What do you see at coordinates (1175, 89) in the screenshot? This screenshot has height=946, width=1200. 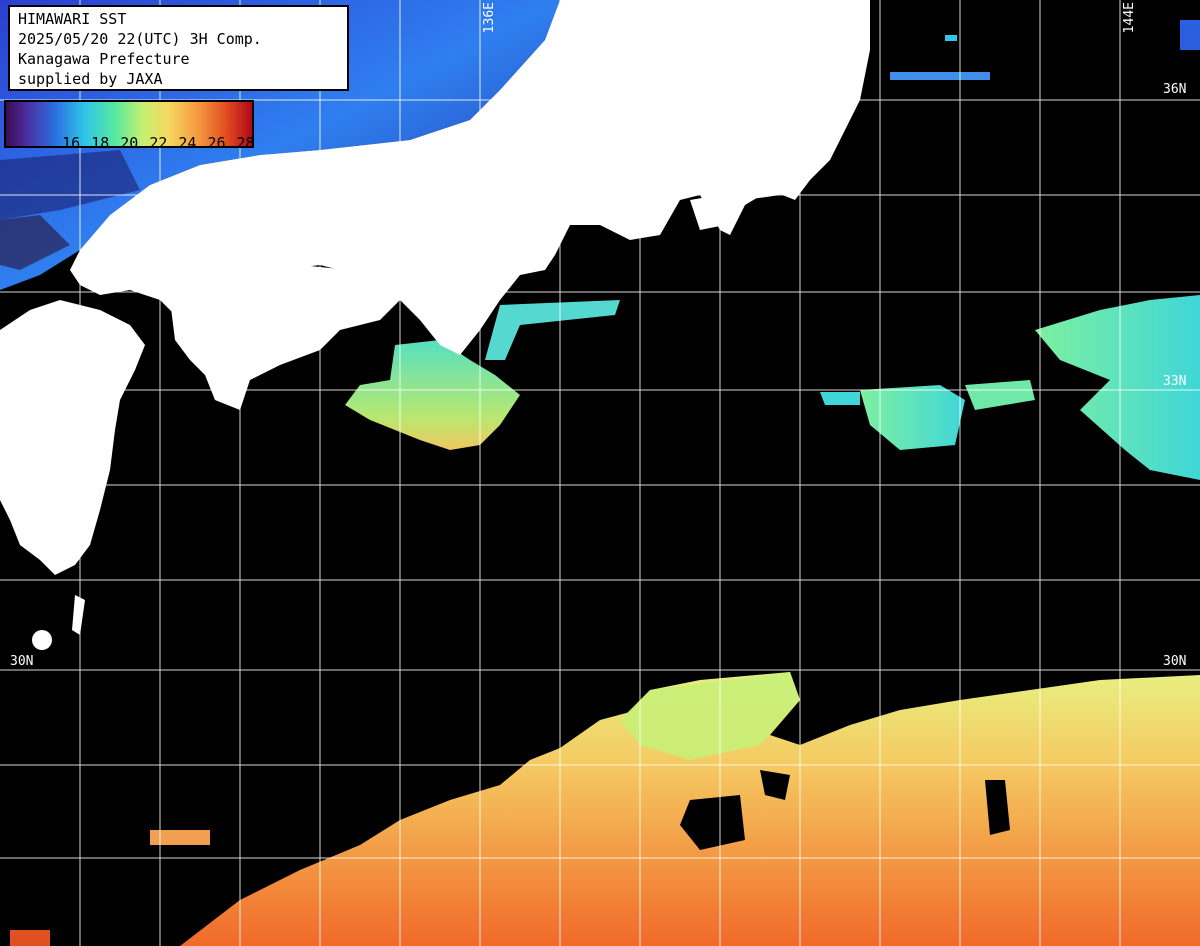 I see `lat-label-36n-right: 36N` at bounding box center [1175, 89].